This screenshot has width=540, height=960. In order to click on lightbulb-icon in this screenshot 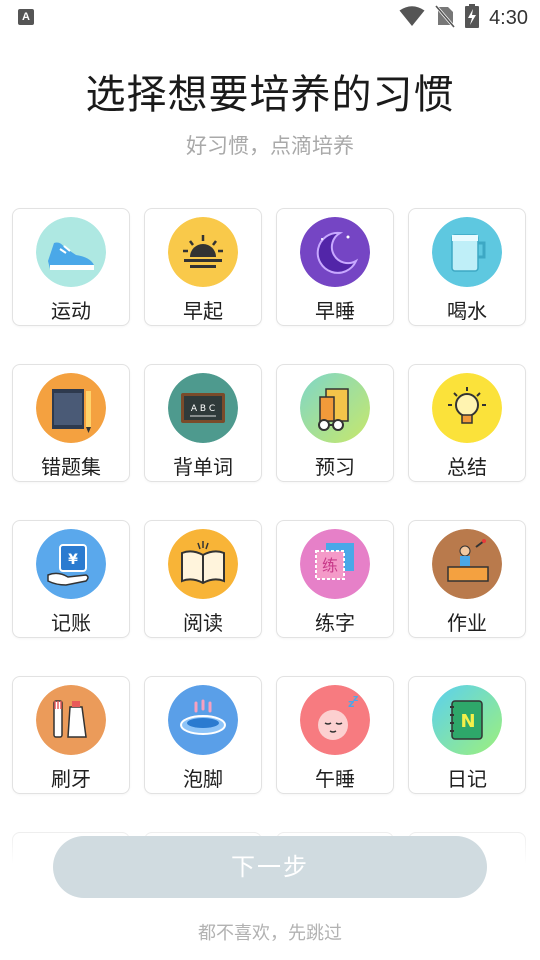, I will do `click(467, 408)`.